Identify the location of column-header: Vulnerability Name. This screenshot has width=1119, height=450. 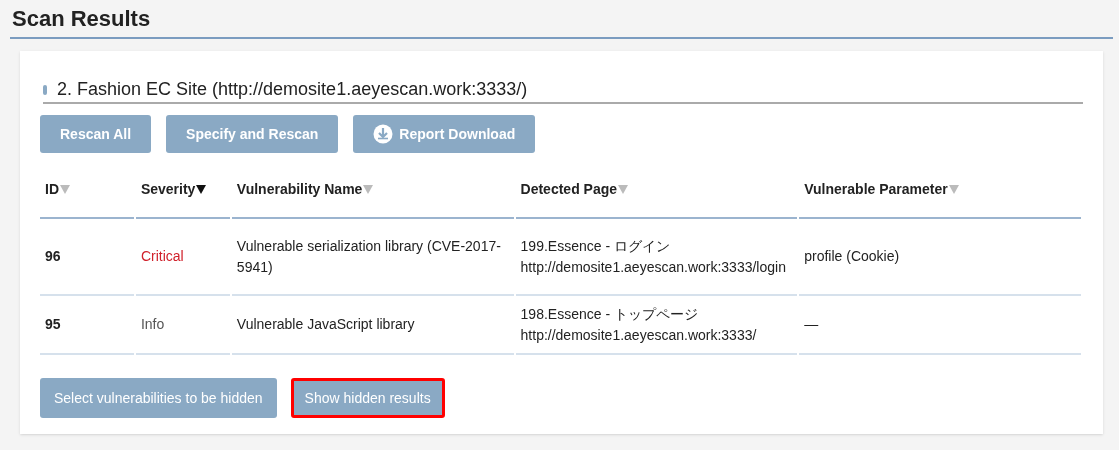
(372, 199).